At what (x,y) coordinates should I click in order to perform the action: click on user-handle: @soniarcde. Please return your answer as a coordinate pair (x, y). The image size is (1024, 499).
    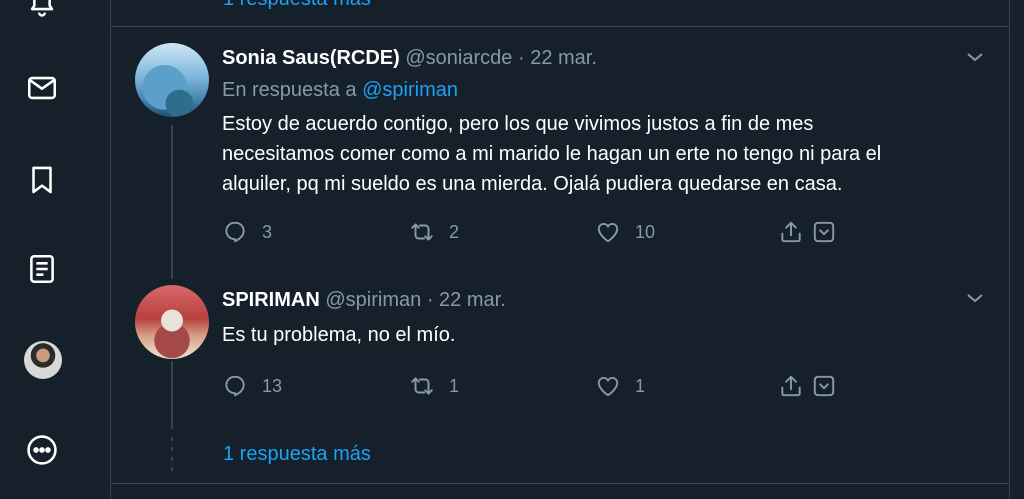
    Looking at the image, I should click on (458, 58).